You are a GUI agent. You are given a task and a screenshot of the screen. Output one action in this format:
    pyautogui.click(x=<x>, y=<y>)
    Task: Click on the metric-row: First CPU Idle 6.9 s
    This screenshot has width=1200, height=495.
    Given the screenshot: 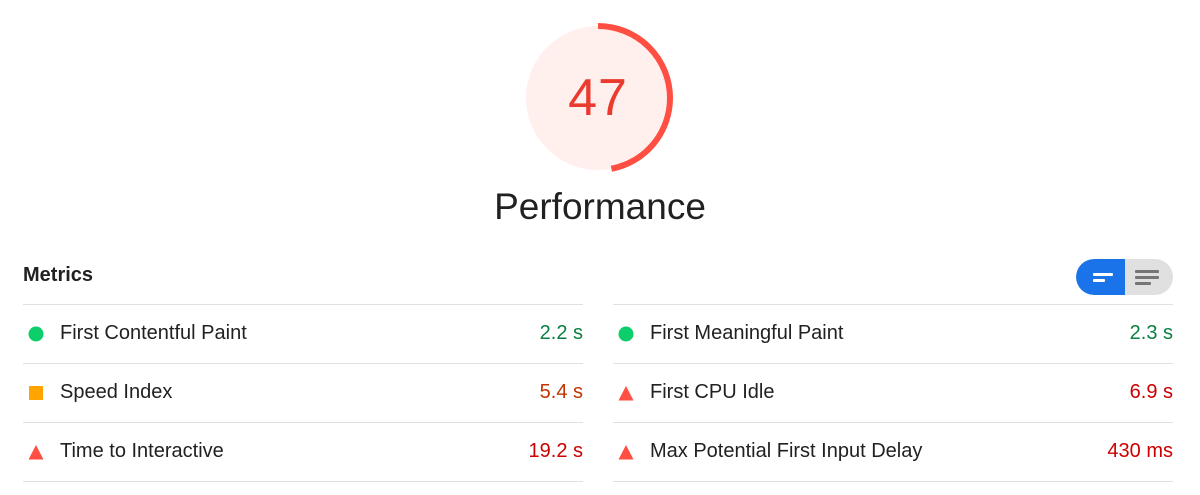 What is the action you would take?
    pyautogui.click(x=893, y=392)
    